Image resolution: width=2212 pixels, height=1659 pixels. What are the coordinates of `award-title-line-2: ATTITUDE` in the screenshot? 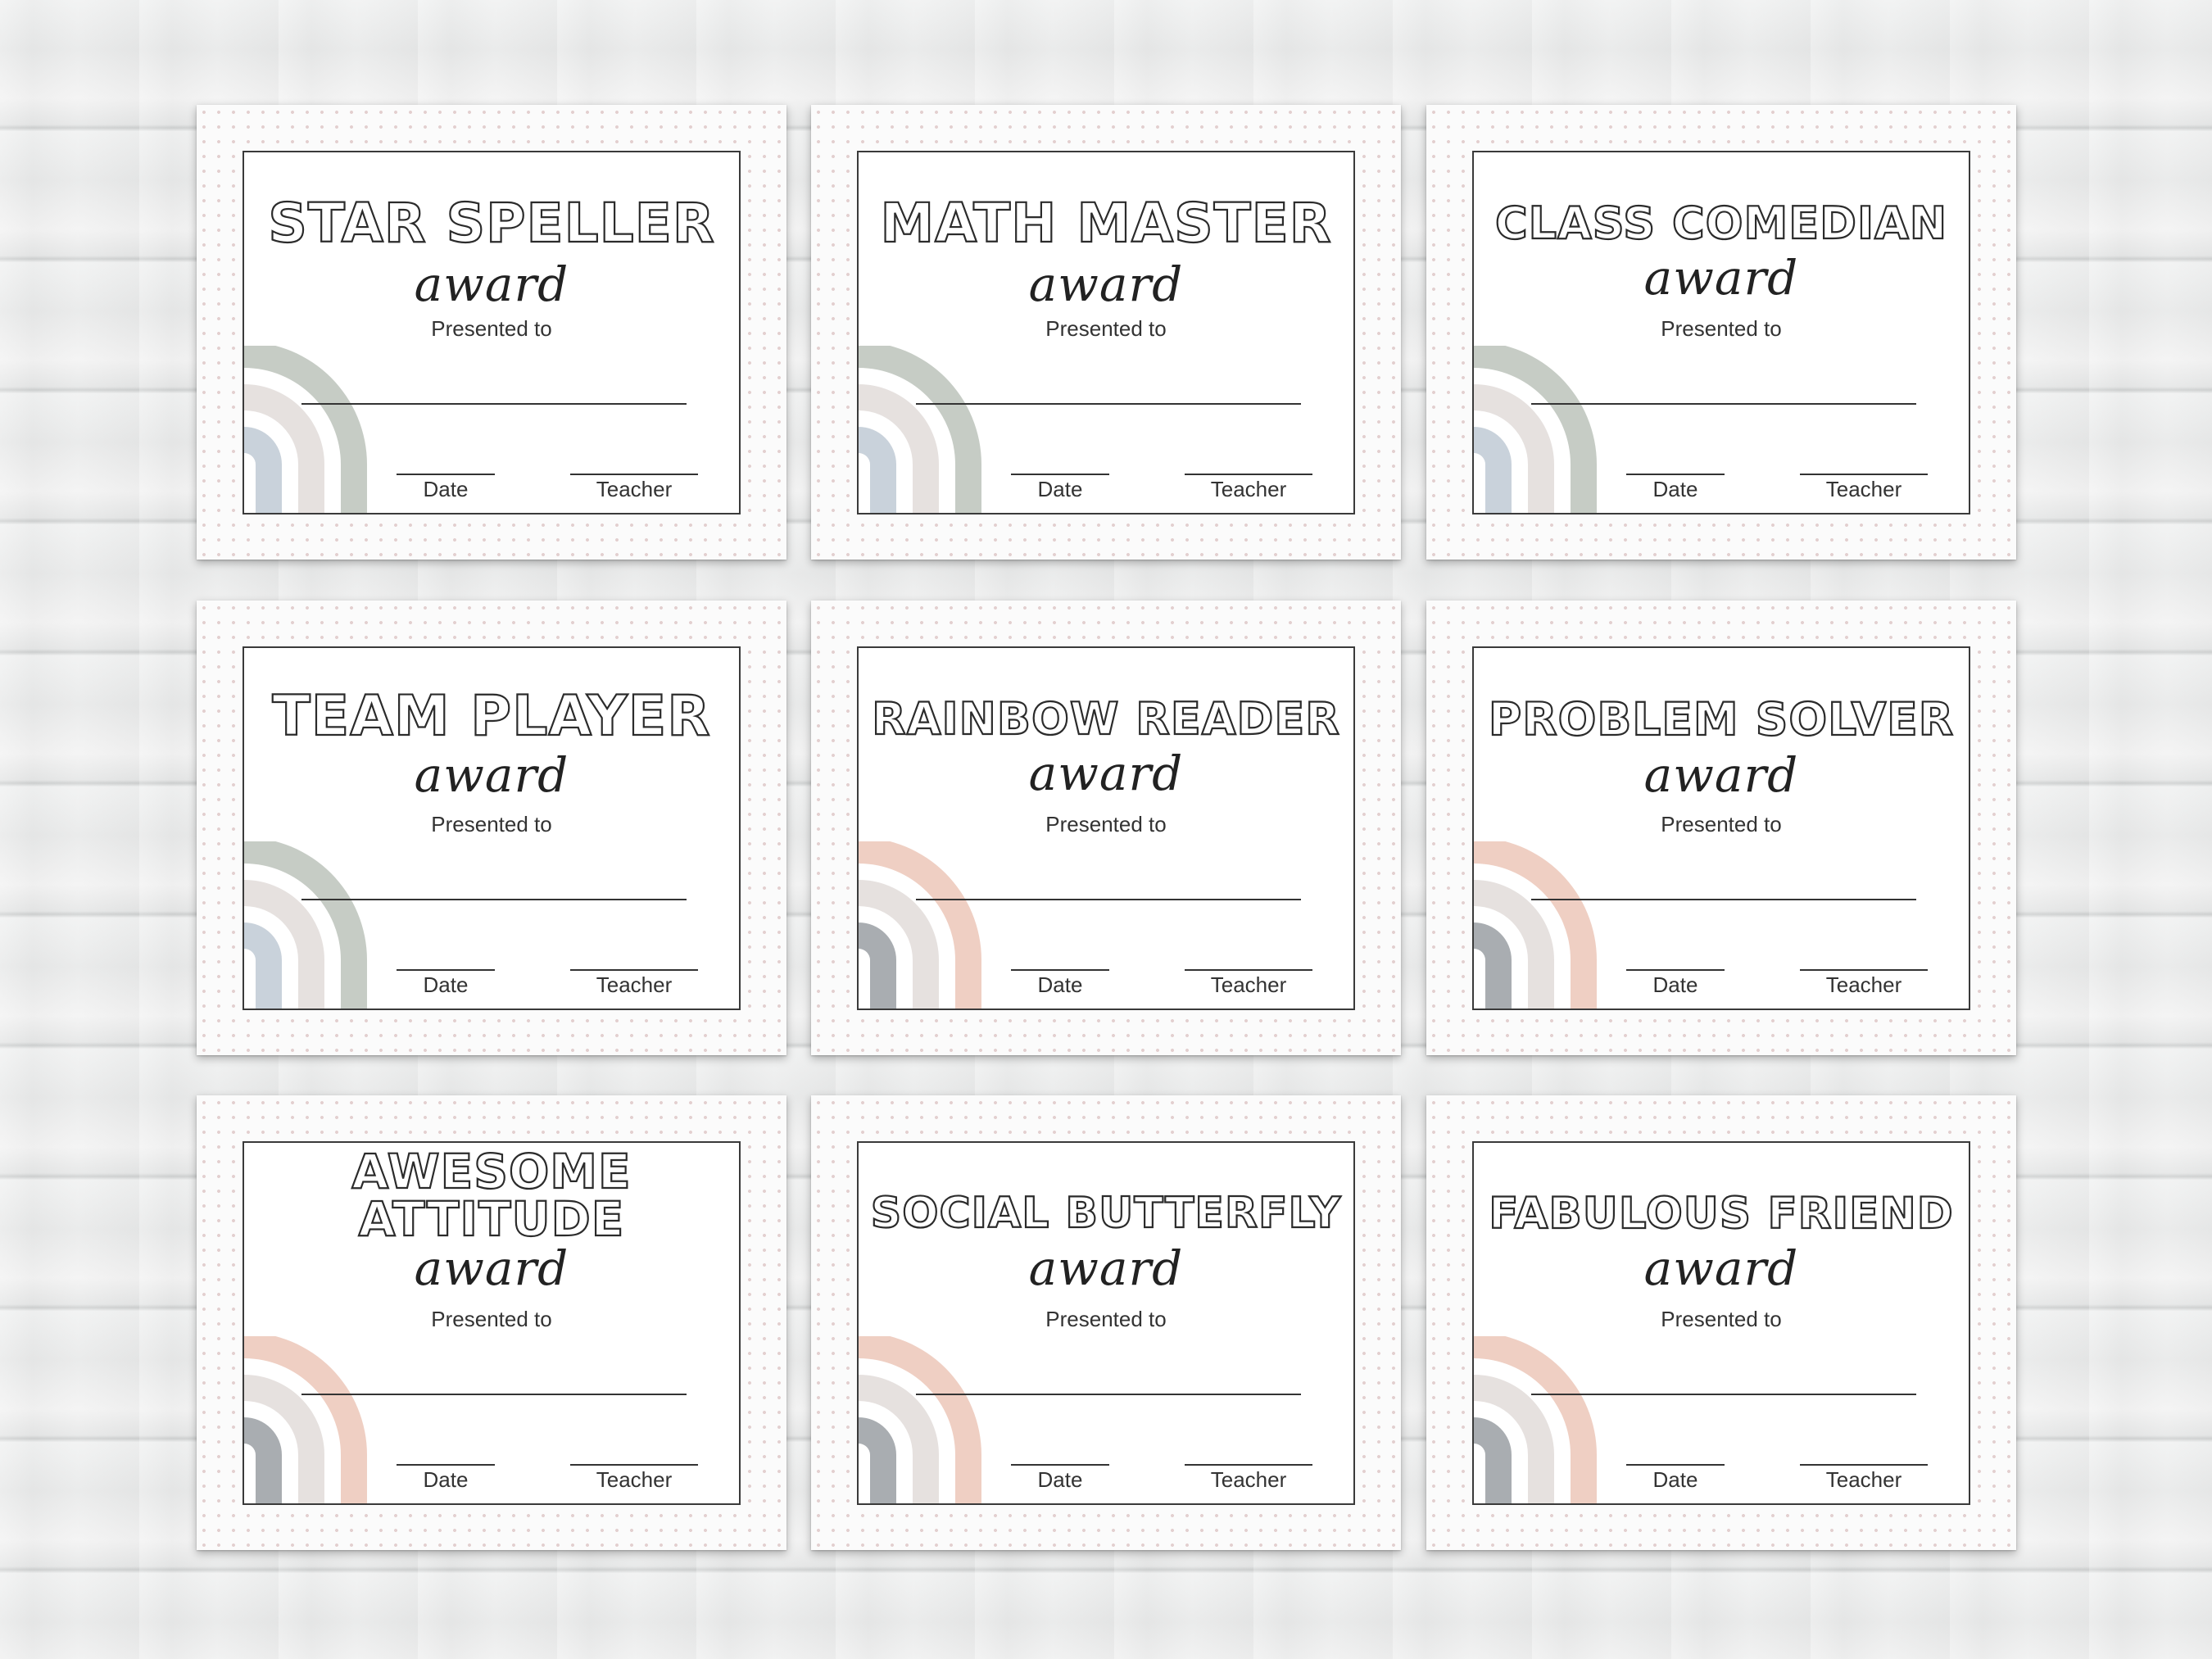 It's located at (491, 1219).